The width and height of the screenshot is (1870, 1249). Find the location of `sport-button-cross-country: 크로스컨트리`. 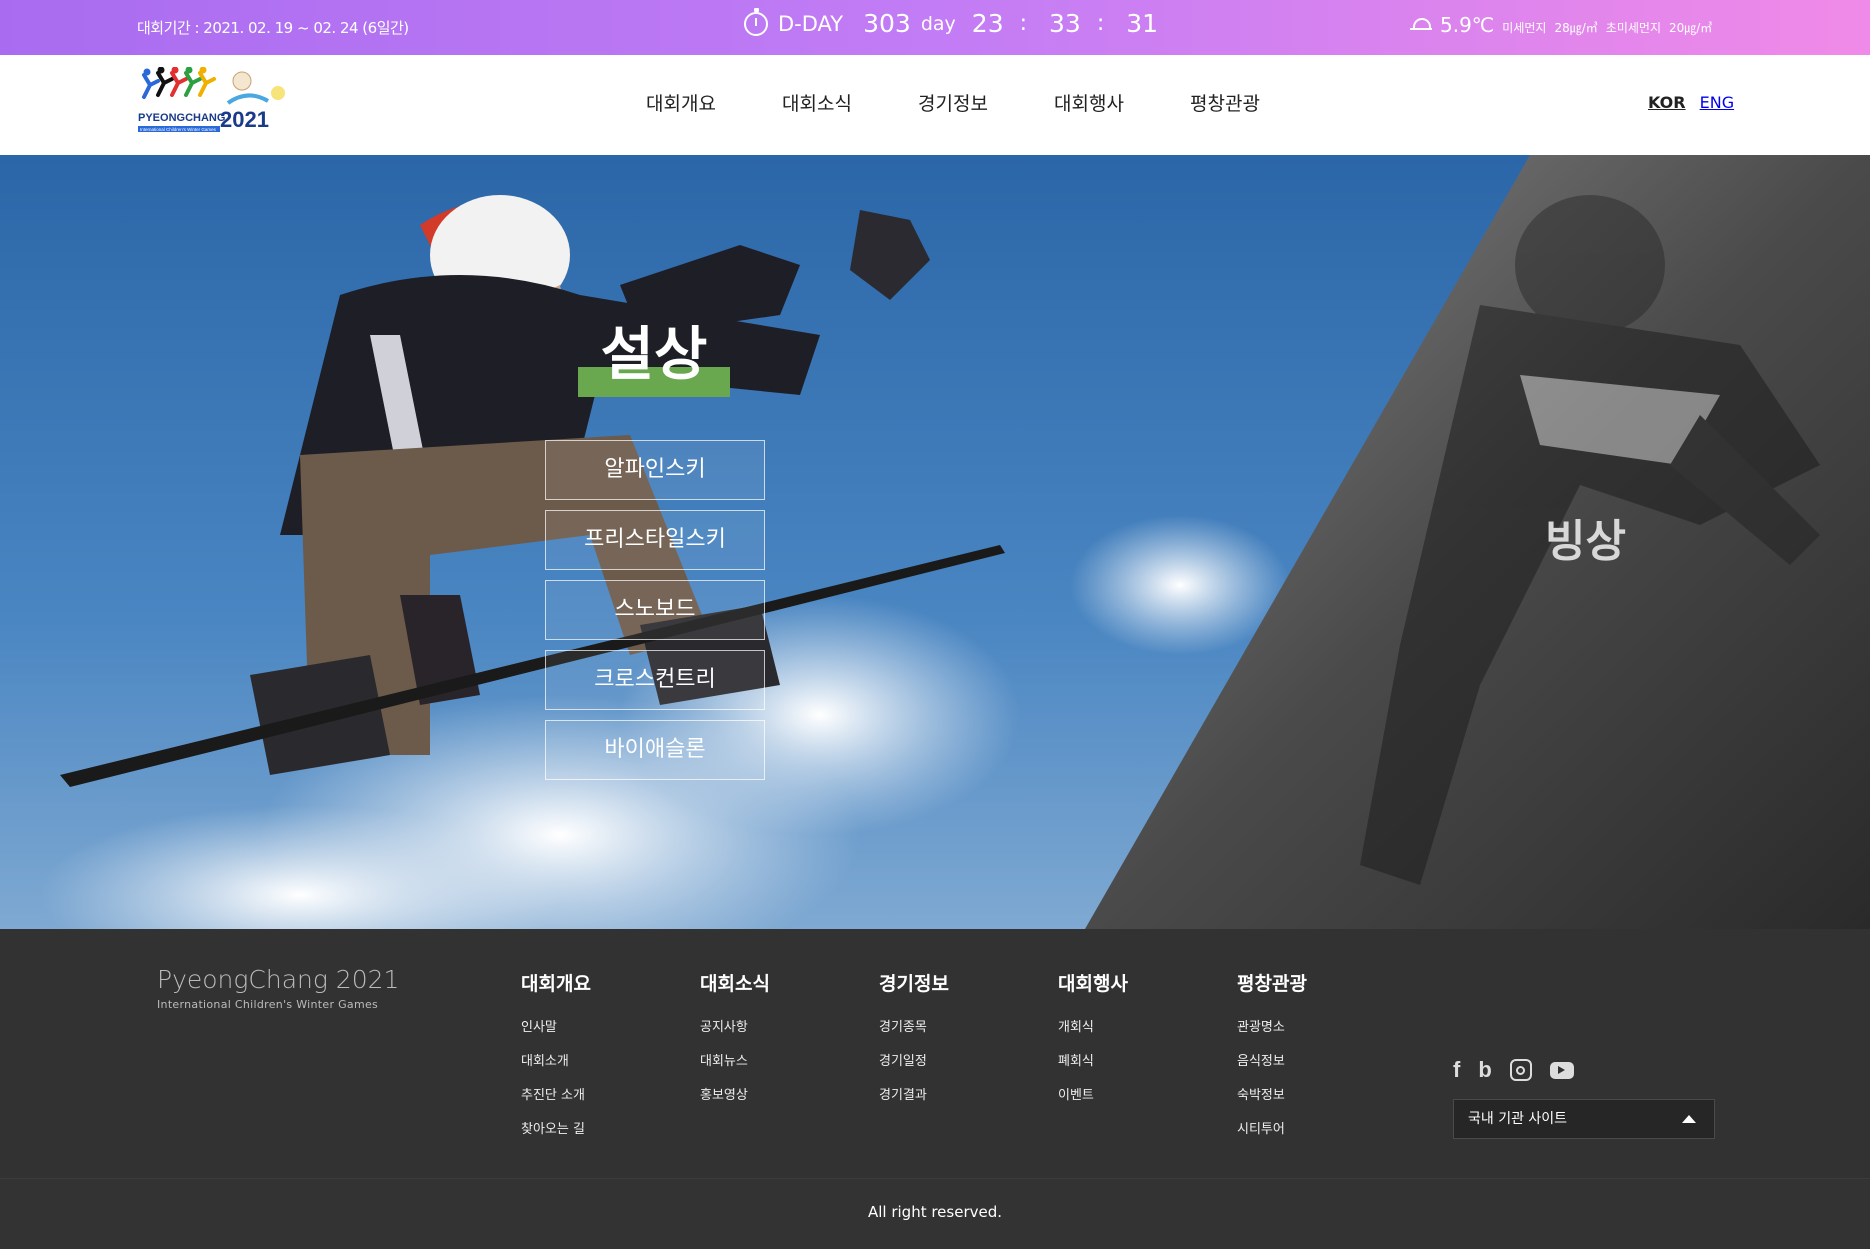

sport-button-cross-country: 크로스컨트리 is located at coordinates (655, 680).